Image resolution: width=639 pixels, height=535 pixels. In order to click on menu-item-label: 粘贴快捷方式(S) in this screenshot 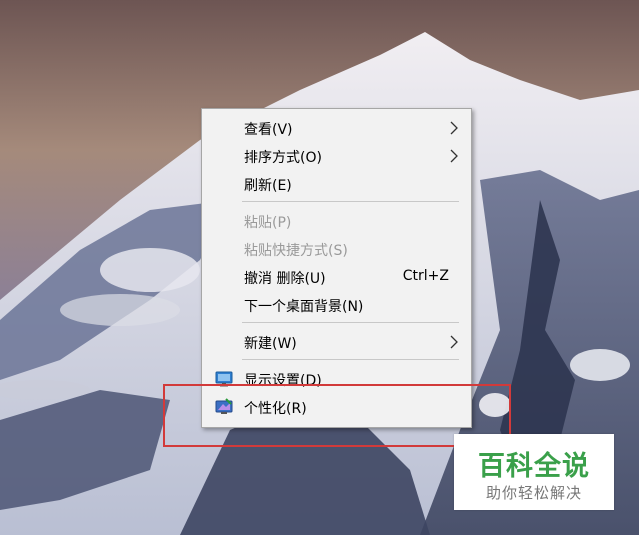, I will do `click(296, 251)`.